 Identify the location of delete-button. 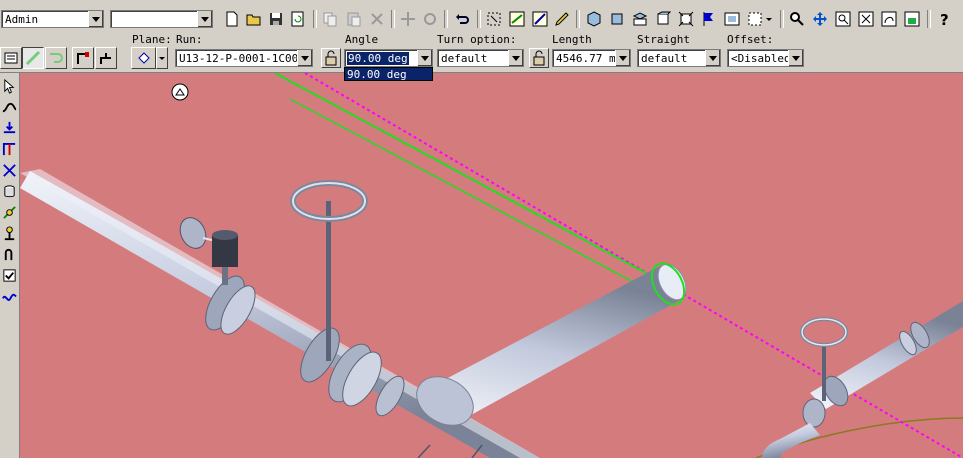
(377, 19).